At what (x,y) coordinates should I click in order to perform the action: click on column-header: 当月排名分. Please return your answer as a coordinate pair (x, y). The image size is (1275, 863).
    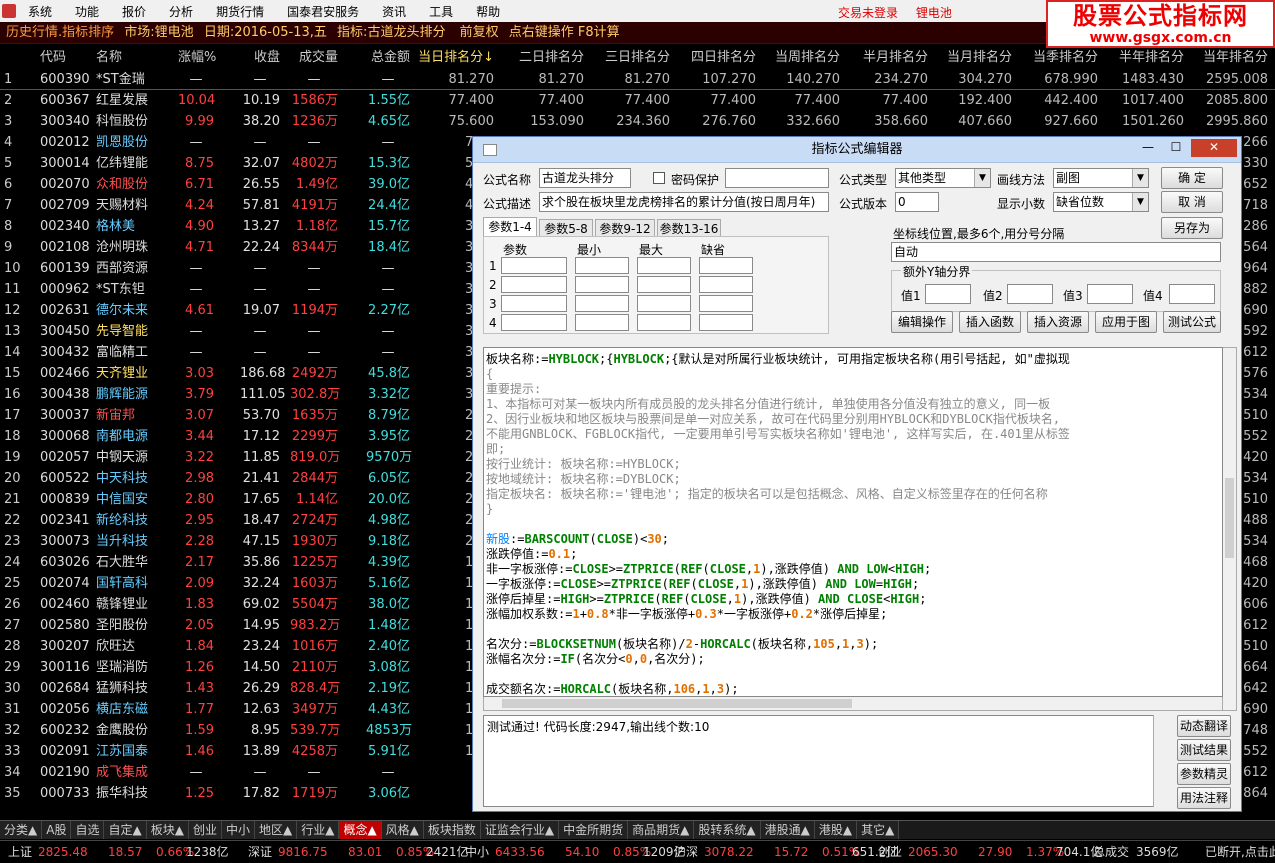
    Looking at the image, I should click on (974, 58).